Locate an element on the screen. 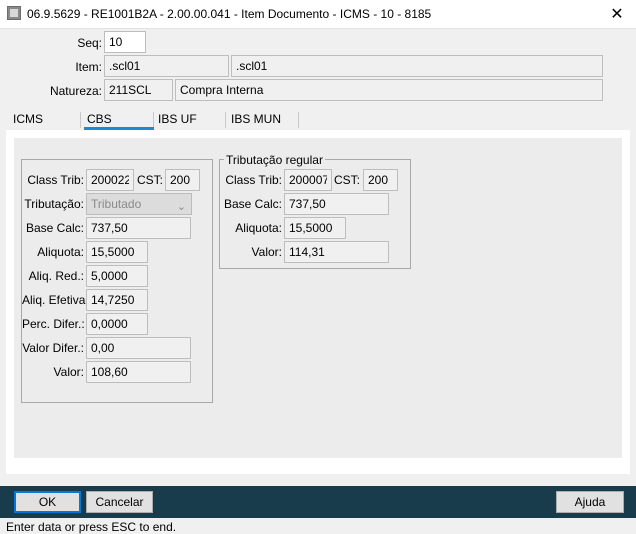  seq-field is located at coordinates (125, 42).